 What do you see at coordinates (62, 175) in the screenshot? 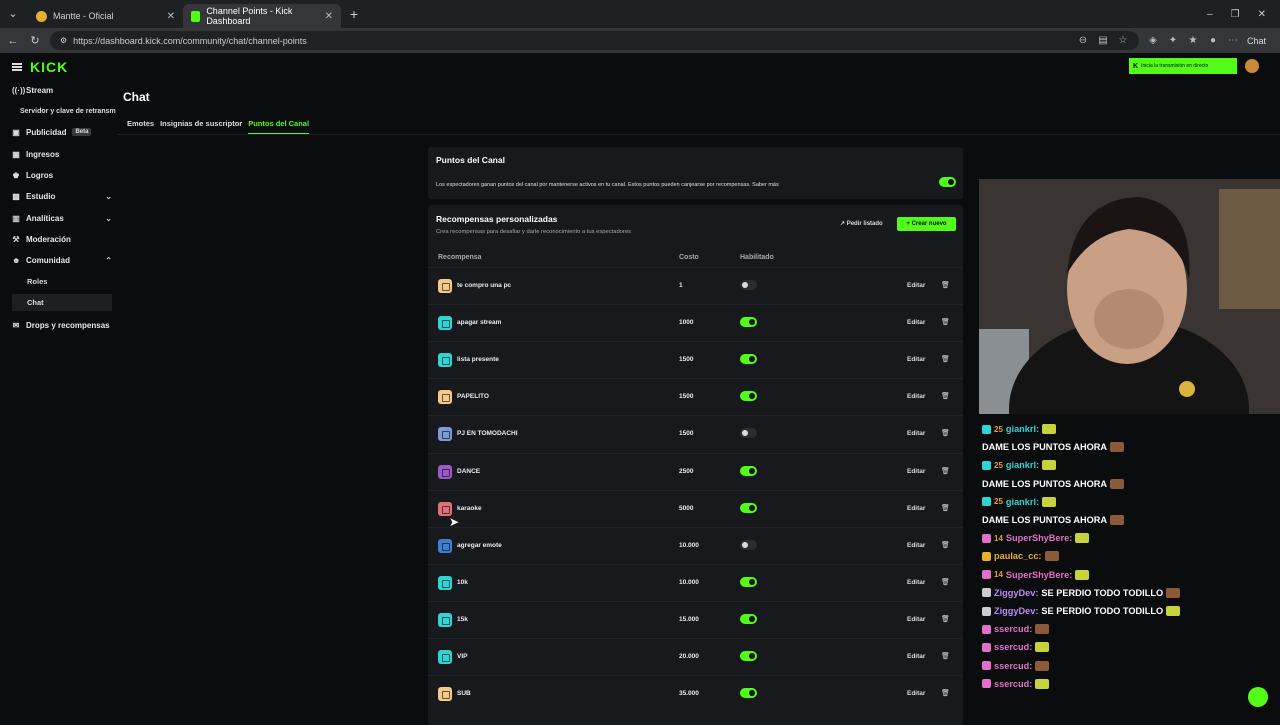
I see `sidebar-item-achievements: ♚ Logros` at bounding box center [62, 175].